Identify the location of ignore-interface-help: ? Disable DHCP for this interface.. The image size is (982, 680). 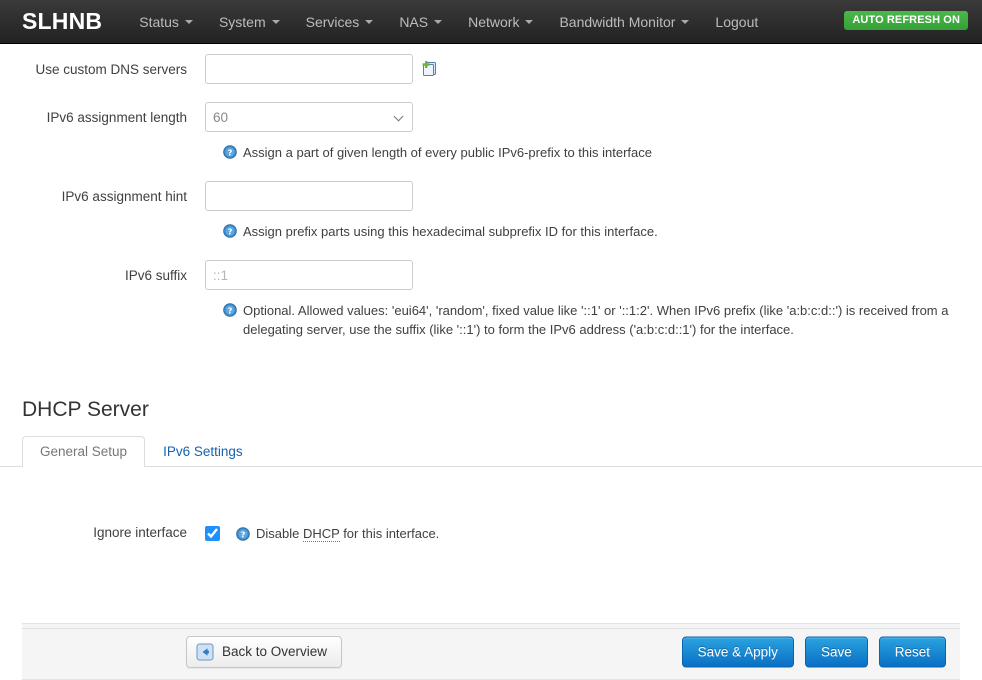
(337, 533).